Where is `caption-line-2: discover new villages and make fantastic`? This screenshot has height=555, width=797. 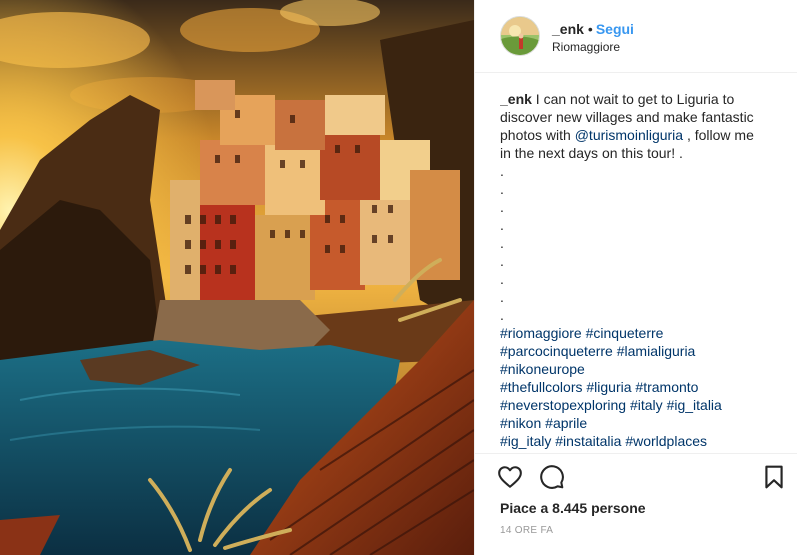 caption-line-2: discover new villages and make fantastic is located at coordinates (627, 117).